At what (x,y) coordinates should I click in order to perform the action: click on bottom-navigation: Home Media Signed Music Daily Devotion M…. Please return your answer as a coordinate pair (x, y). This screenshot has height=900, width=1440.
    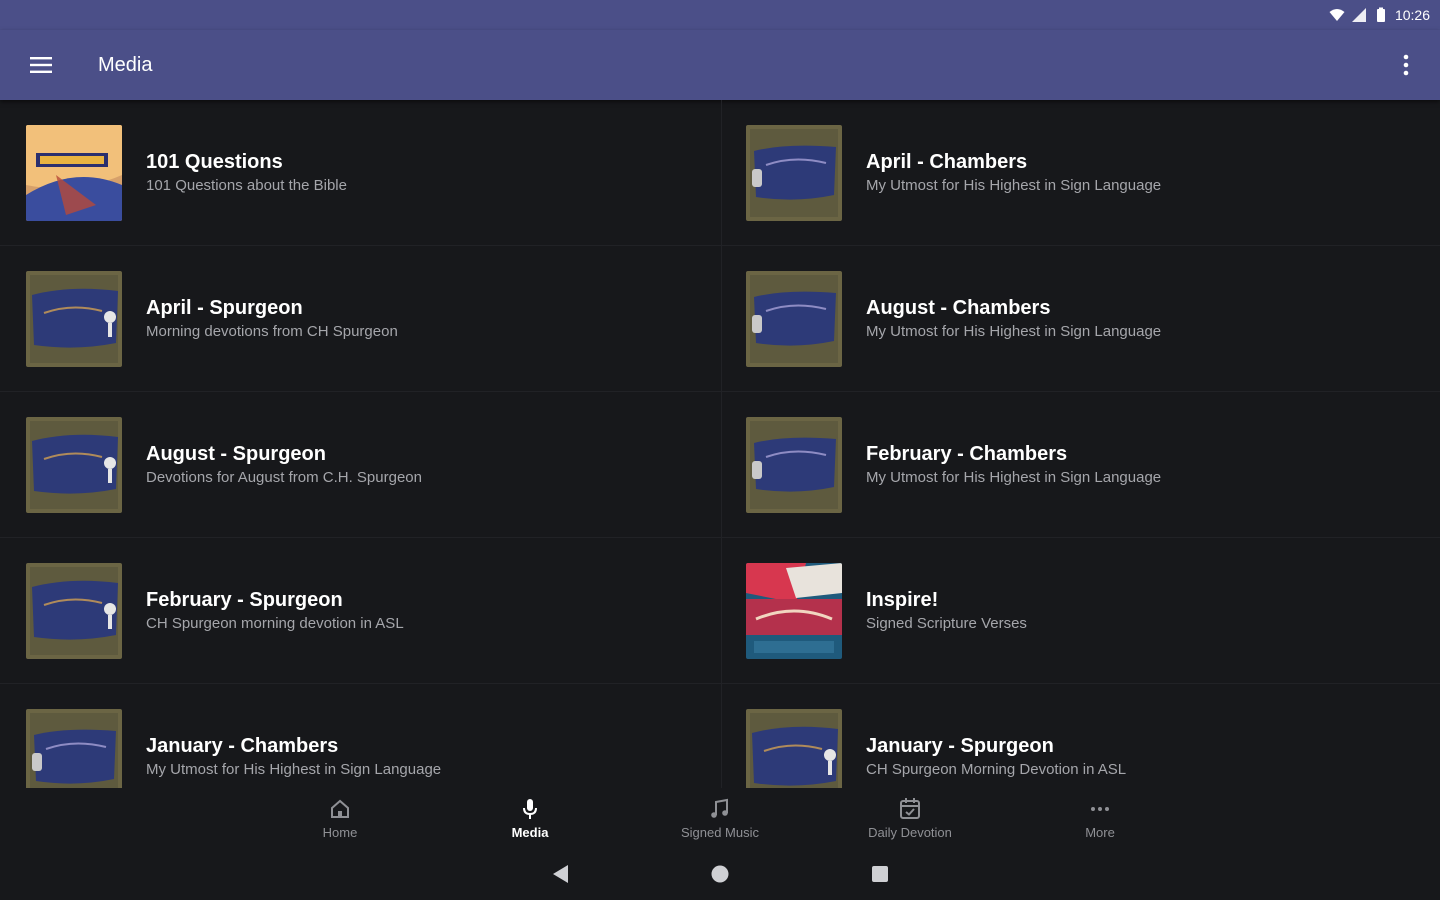
    Looking at the image, I should click on (720, 818).